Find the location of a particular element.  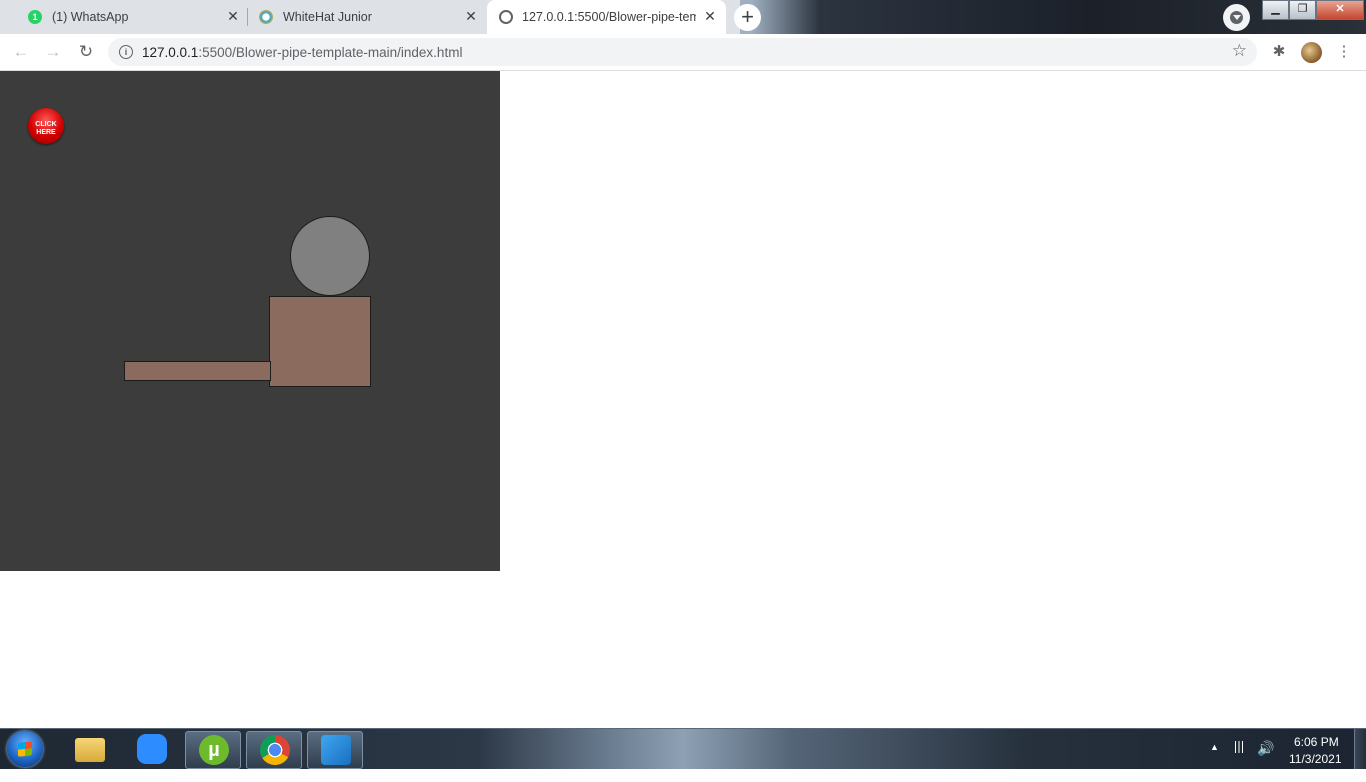

new-tab-button: + is located at coordinates (747, 17).